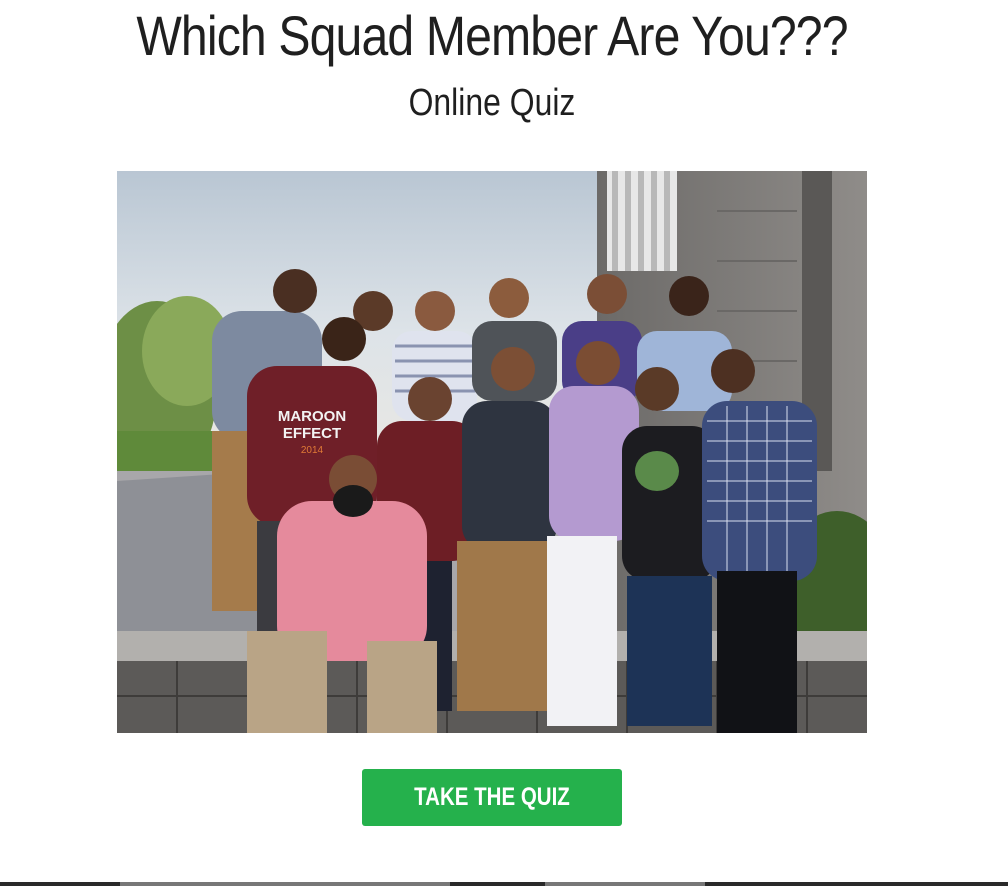 The image size is (1008, 886). Describe the element at coordinates (492, 35) in the screenshot. I see `page-title: Which Squad Member Are You???` at that location.